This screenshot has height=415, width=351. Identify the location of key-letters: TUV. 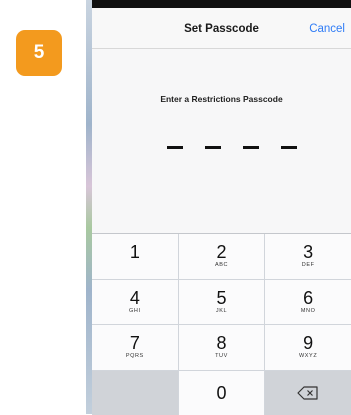
(221, 356).